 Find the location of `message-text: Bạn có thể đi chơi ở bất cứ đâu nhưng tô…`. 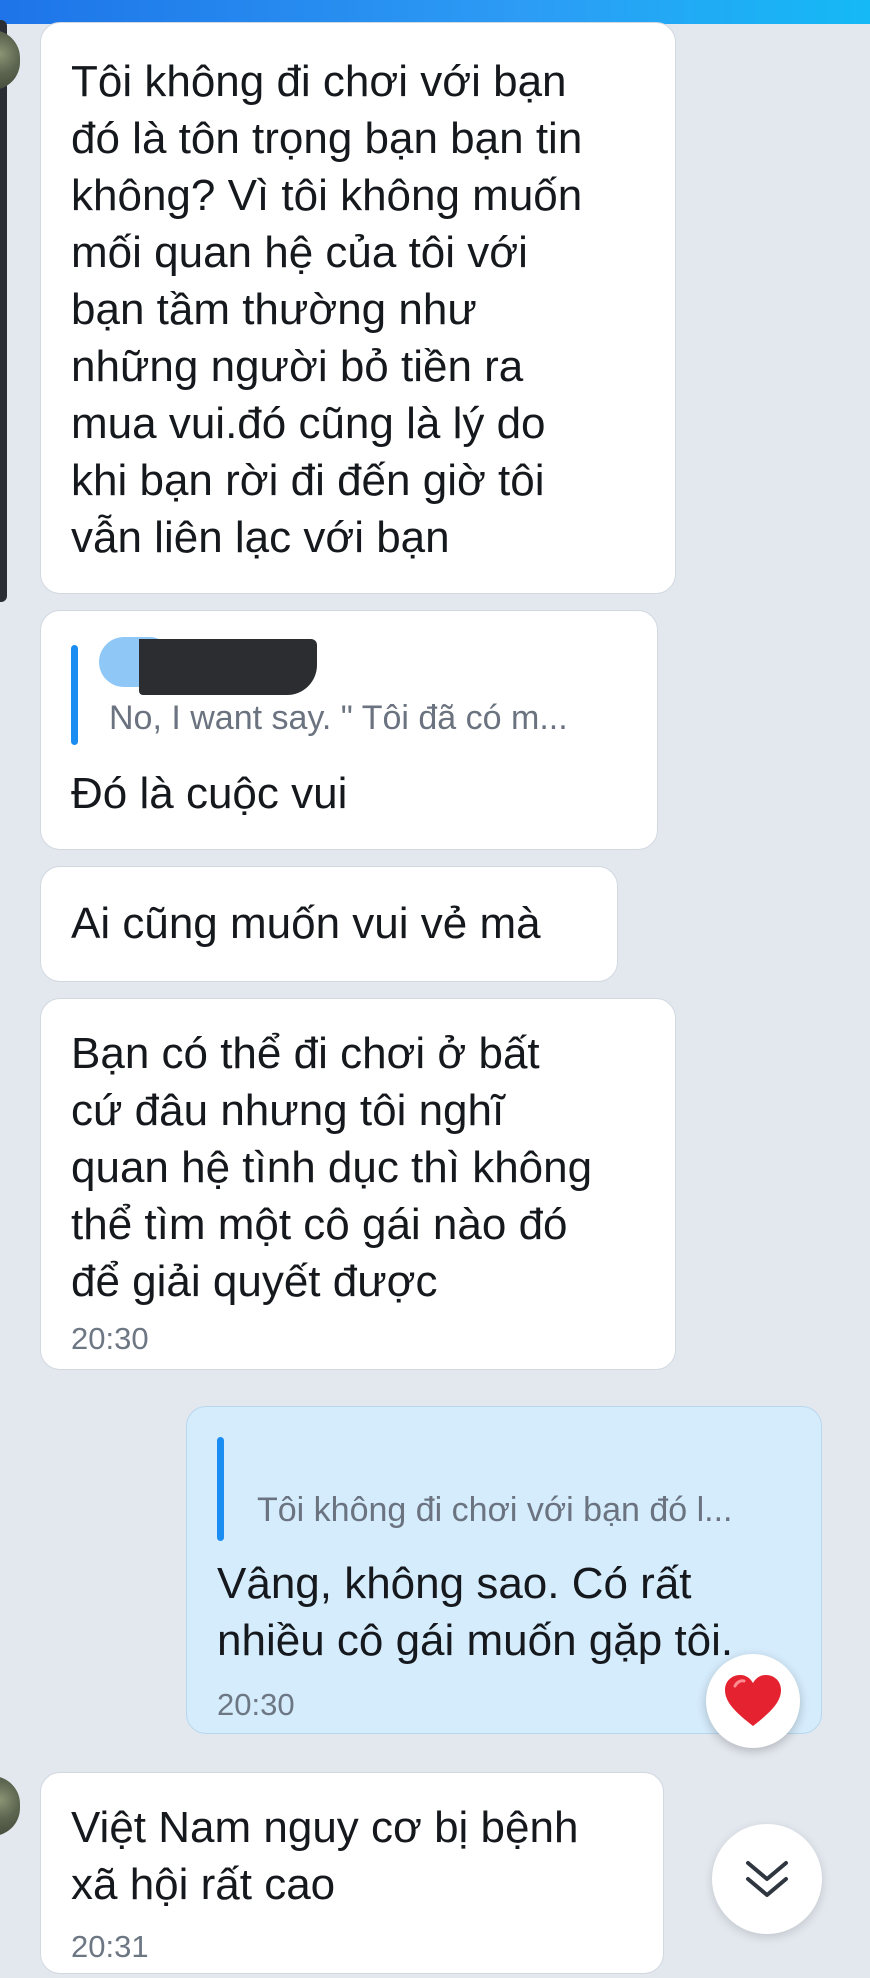

message-text: Bạn có thể đi chơi ở bất cứ đâu nhưng tô… is located at coordinates (332, 1167).